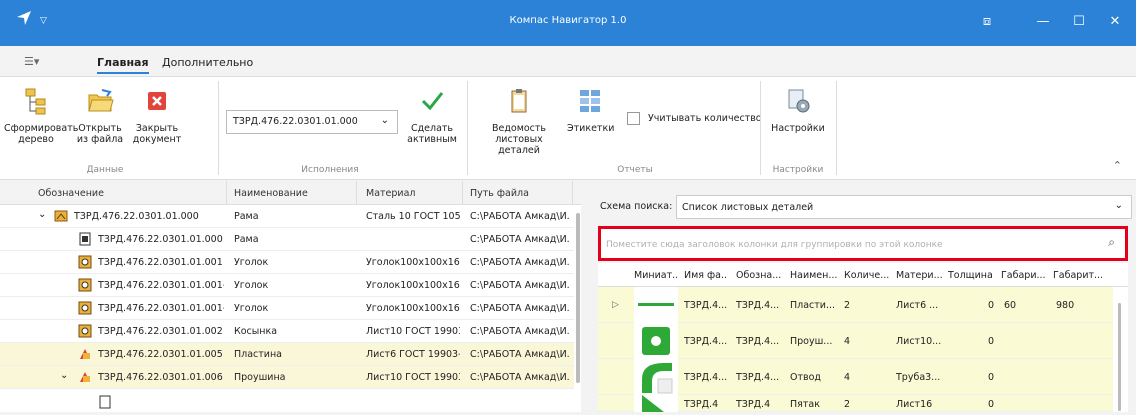 The height and width of the screenshot is (415, 1136). What do you see at coordinates (251, 285) in the screenshot?
I see `tree-name: Уголок` at bounding box center [251, 285].